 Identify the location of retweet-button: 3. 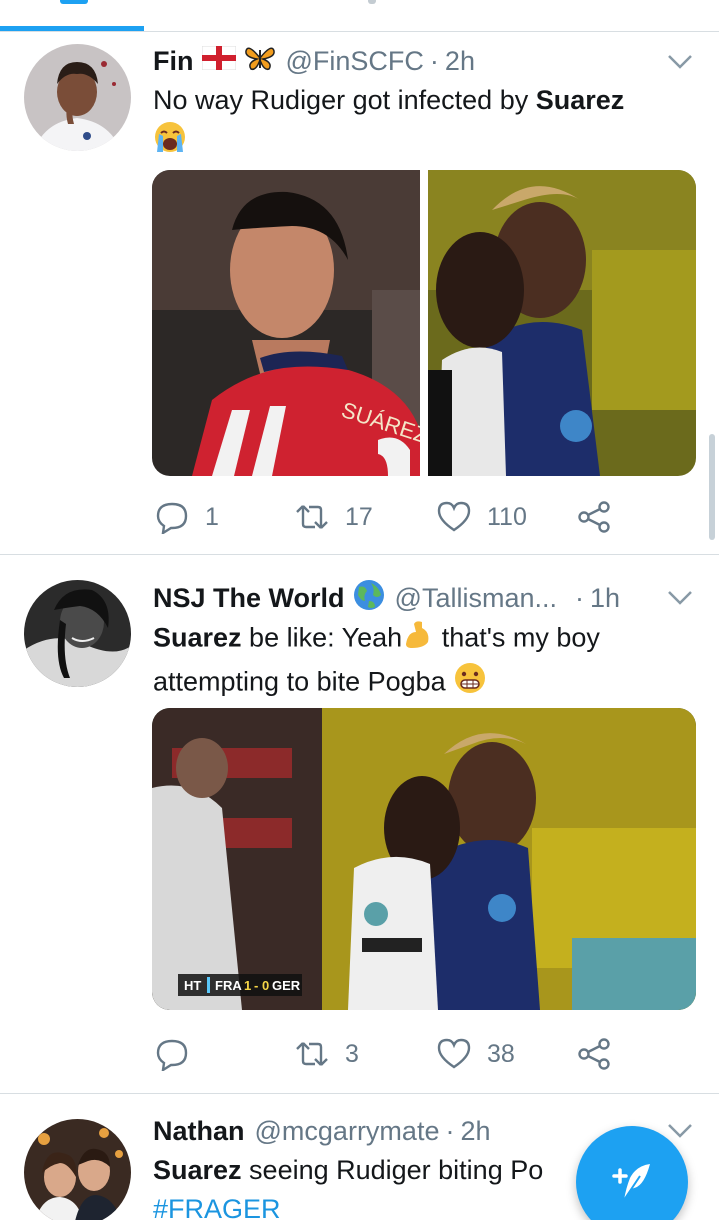
(327, 1054).